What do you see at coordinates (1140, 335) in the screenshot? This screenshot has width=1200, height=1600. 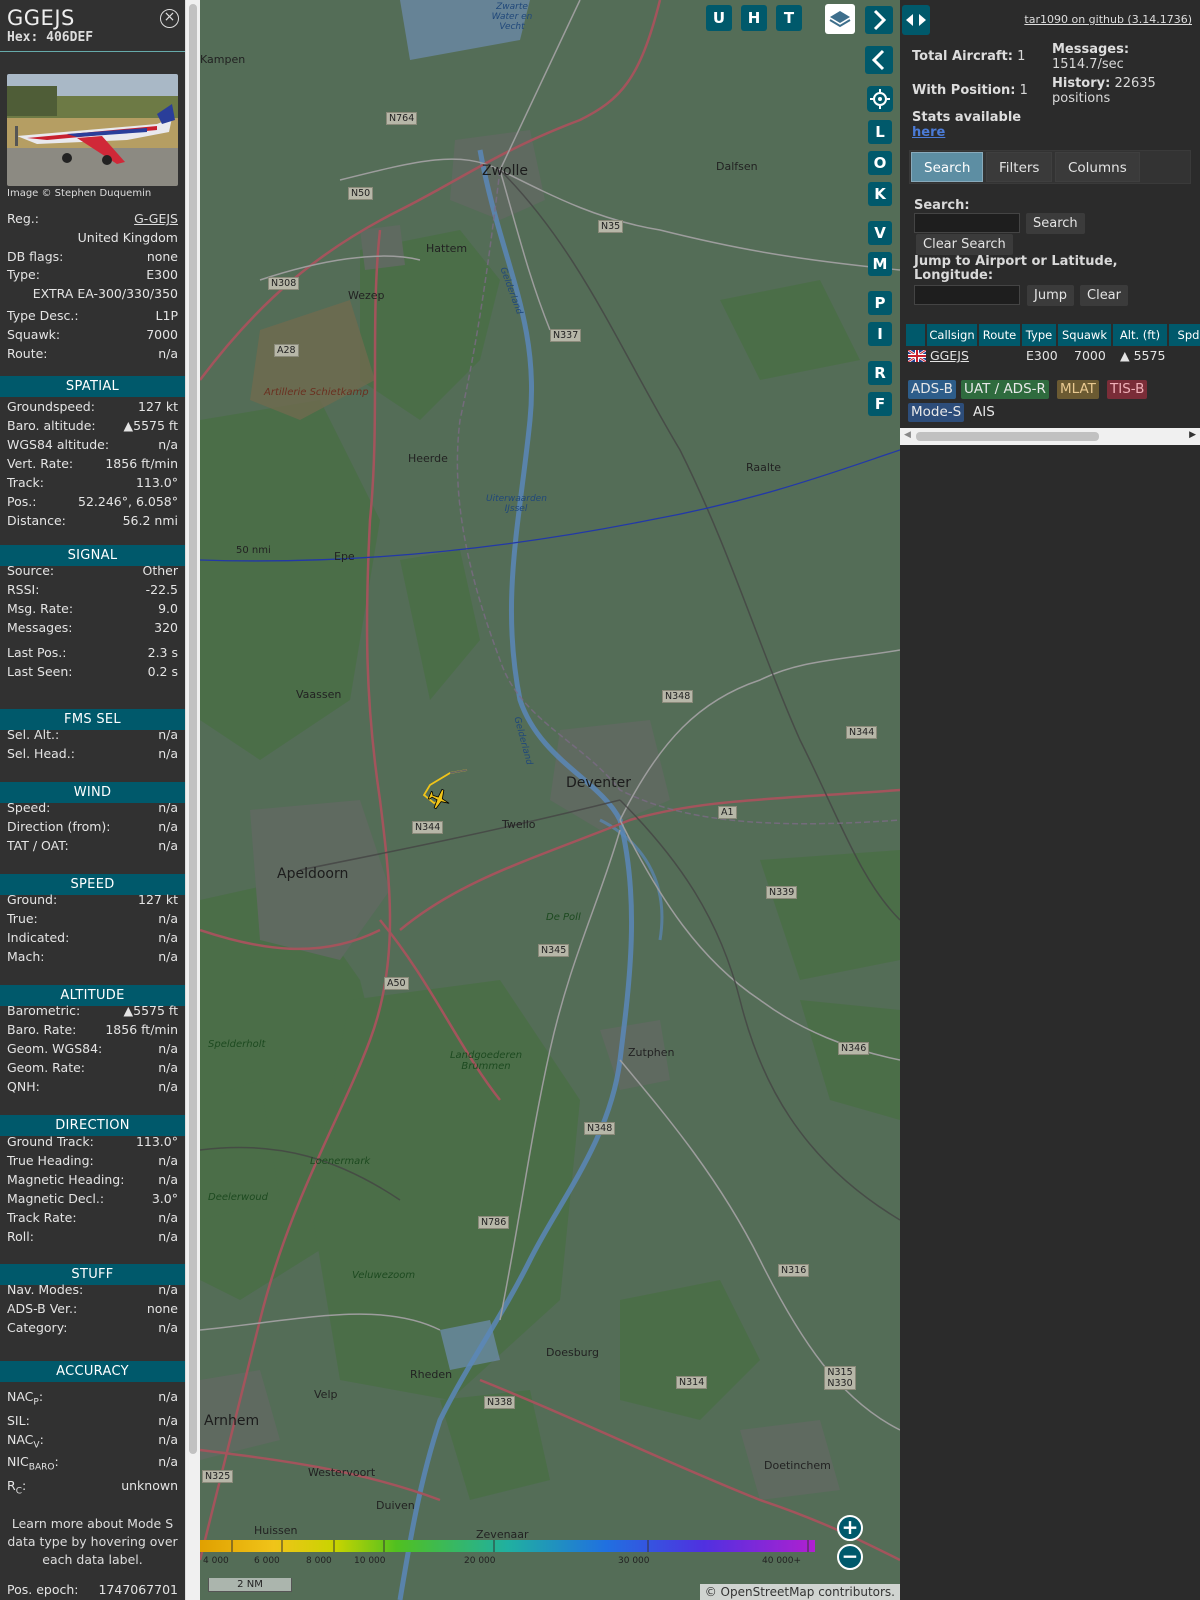 I see `col-altitude: Alt. (ft)` at bounding box center [1140, 335].